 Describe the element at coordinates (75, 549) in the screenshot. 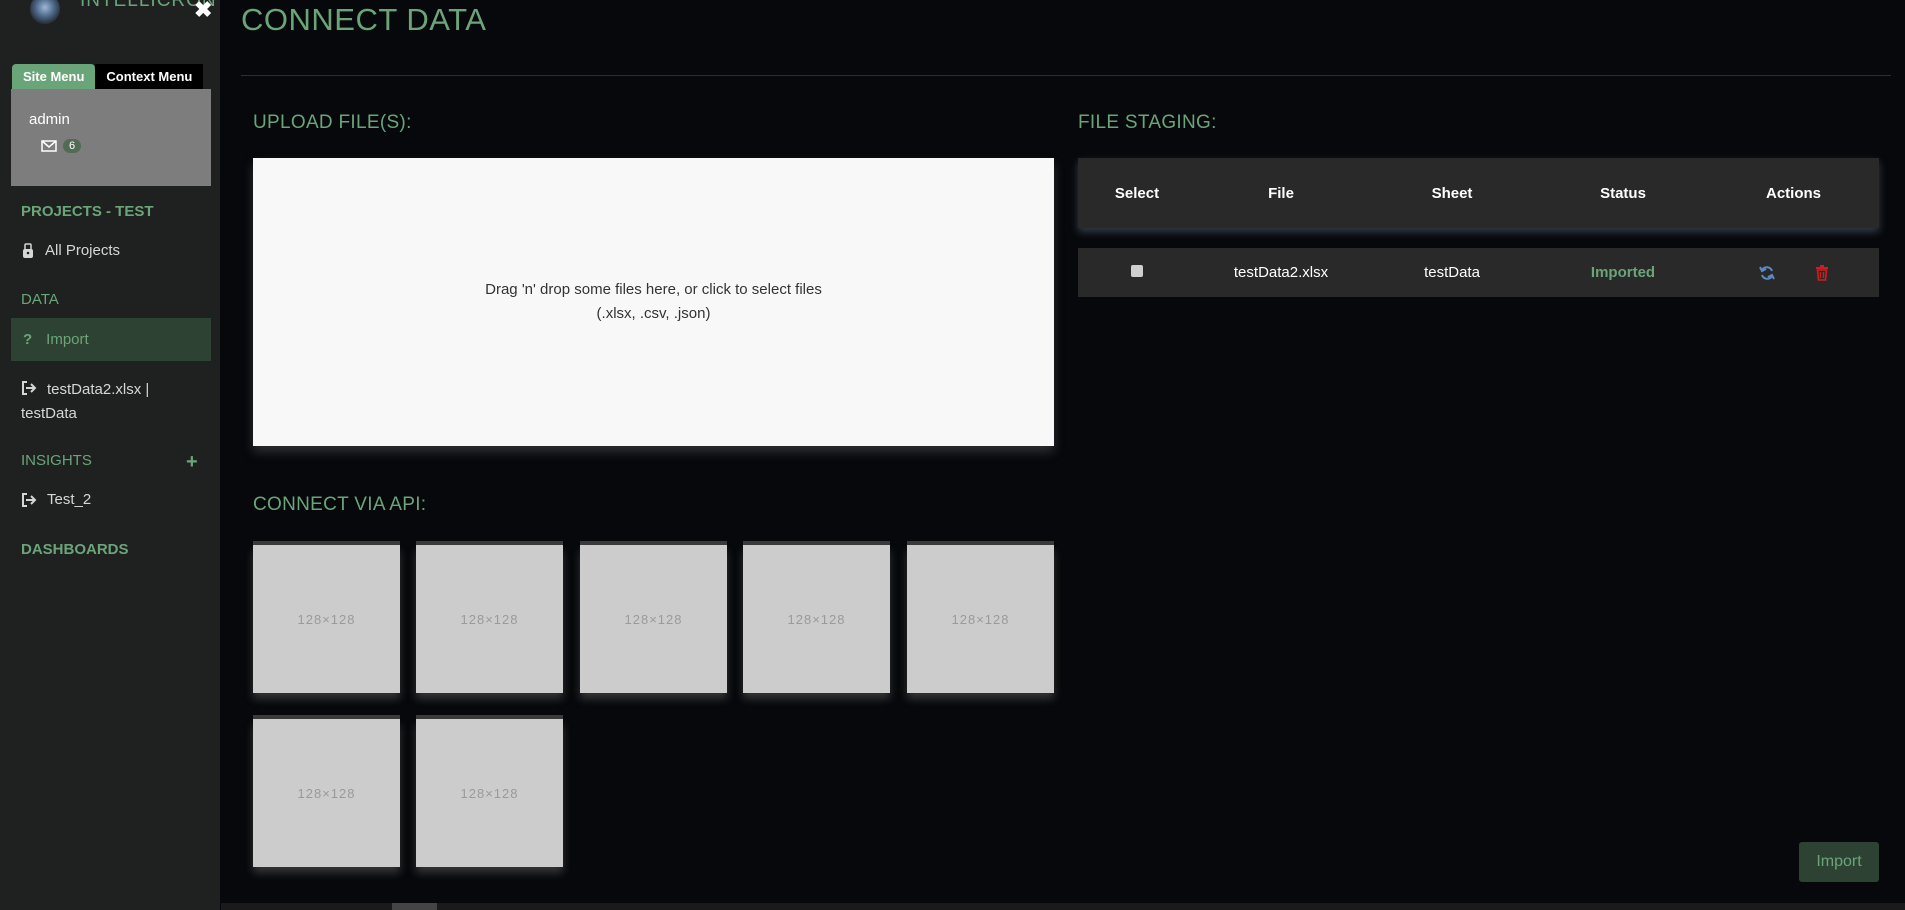

I see `dashboards-heading: DASHBOARDS` at that location.